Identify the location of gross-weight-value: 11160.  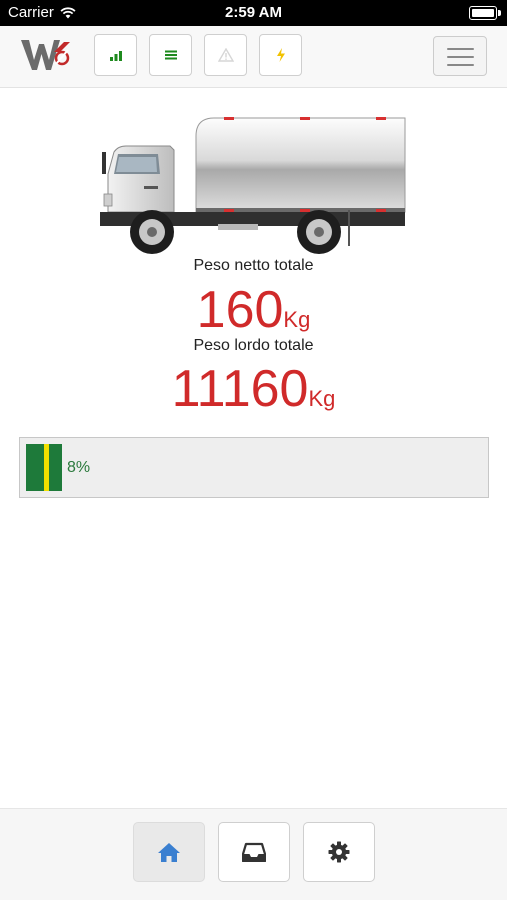
(240, 389).